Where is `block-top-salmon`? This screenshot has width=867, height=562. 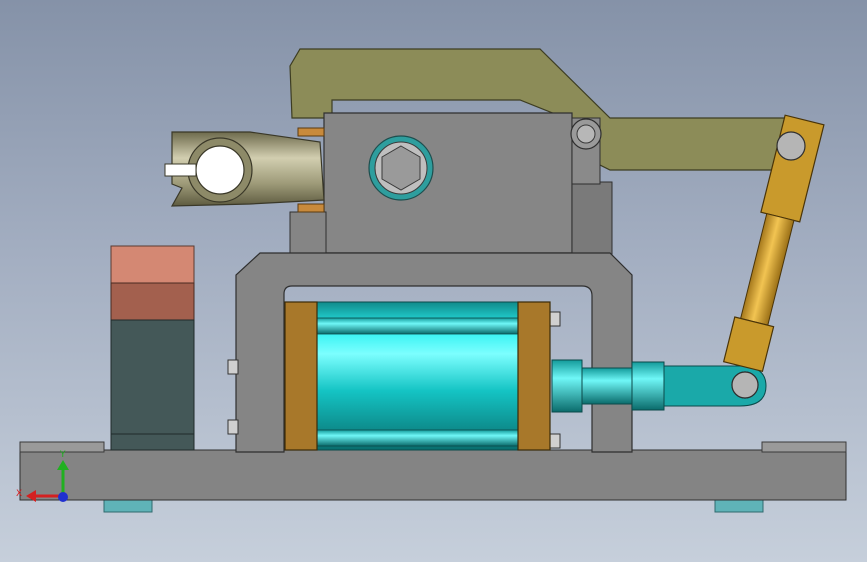 block-top-salmon is located at coordinates (152, 264).